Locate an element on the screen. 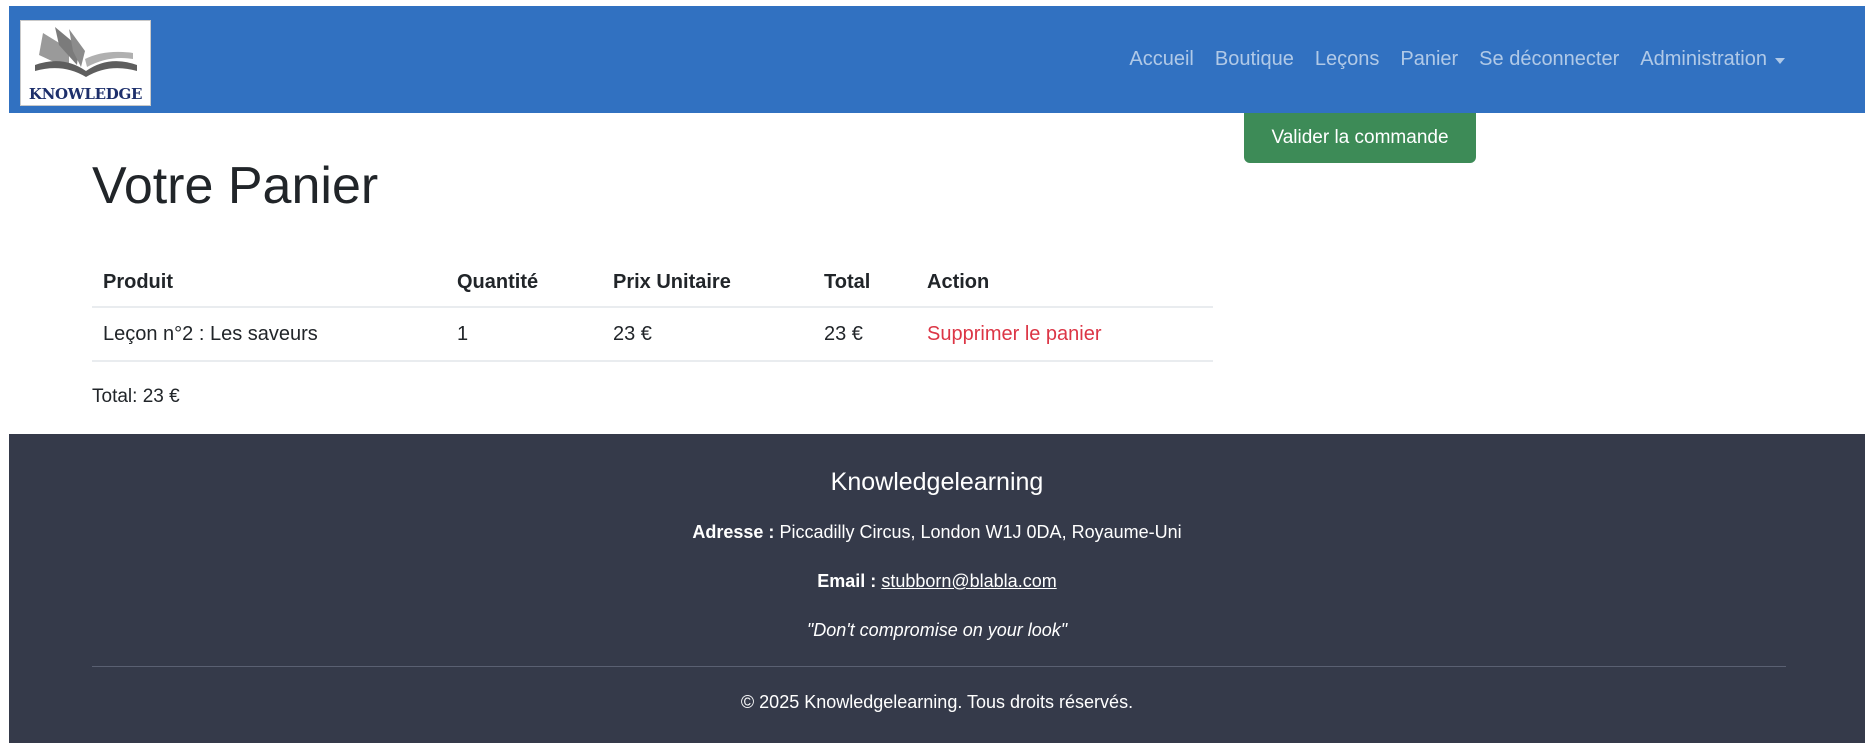 This screenshot has height=743, width=1865. cell-action: Supprimer le panier is located at coordinates (1064, 334).